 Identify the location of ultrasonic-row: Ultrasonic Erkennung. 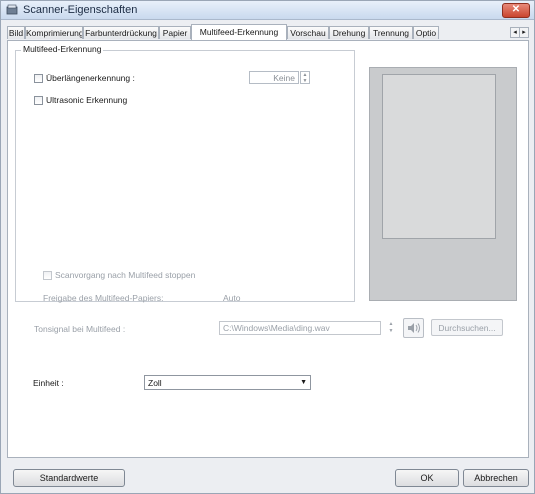
(80, 100).